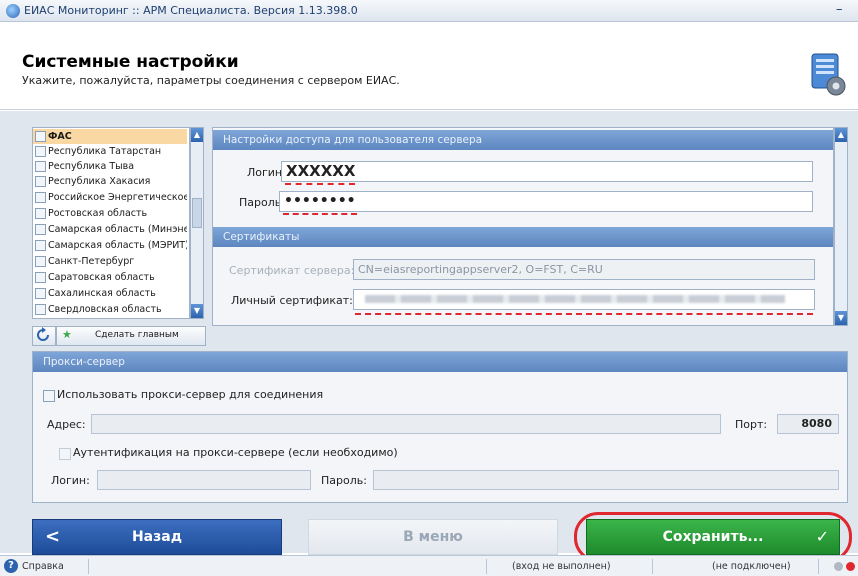  I want to click on list-item: Саратовская область, so click(110, 277).